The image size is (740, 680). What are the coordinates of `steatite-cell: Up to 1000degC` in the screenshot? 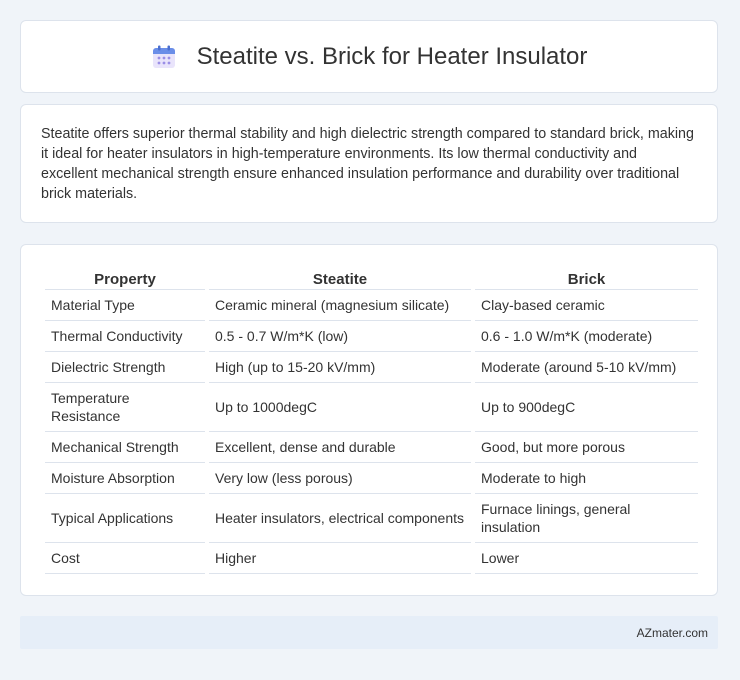 It's located at (339, 407).